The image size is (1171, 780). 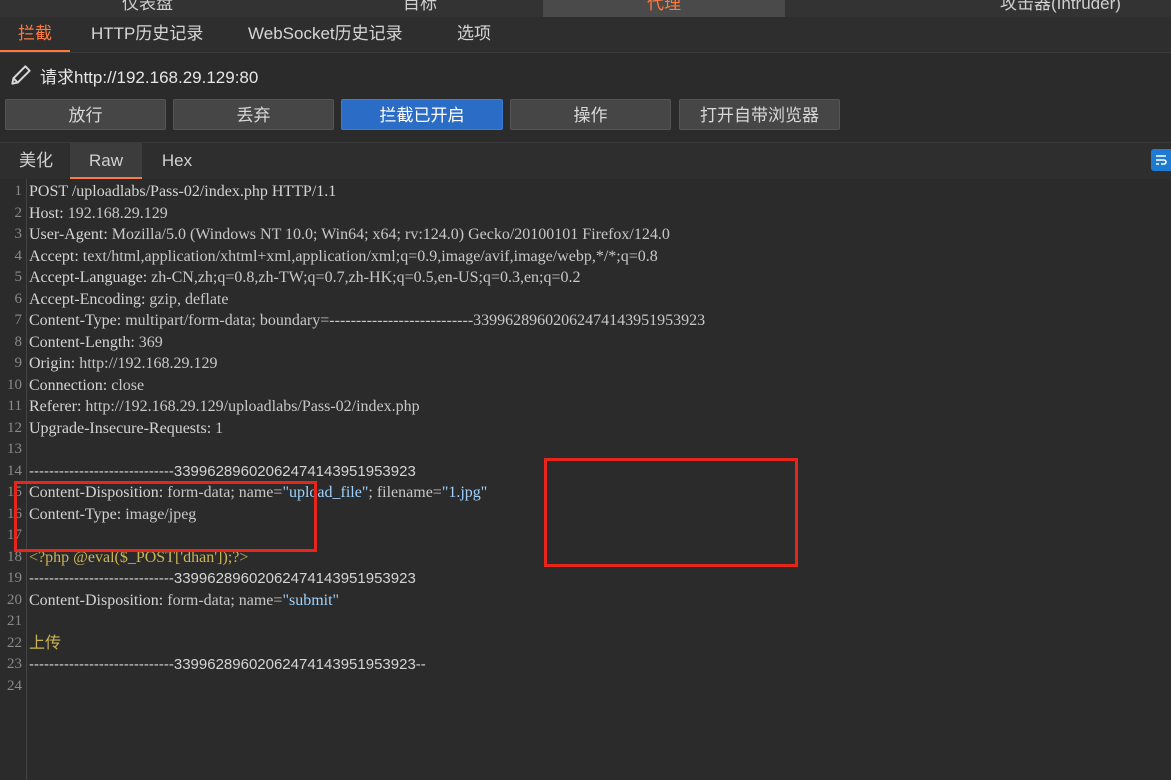 What do you see at coordinates (18, 212) in the screenshot?
I see `line-number: 2` at bounding box center [18, 212].